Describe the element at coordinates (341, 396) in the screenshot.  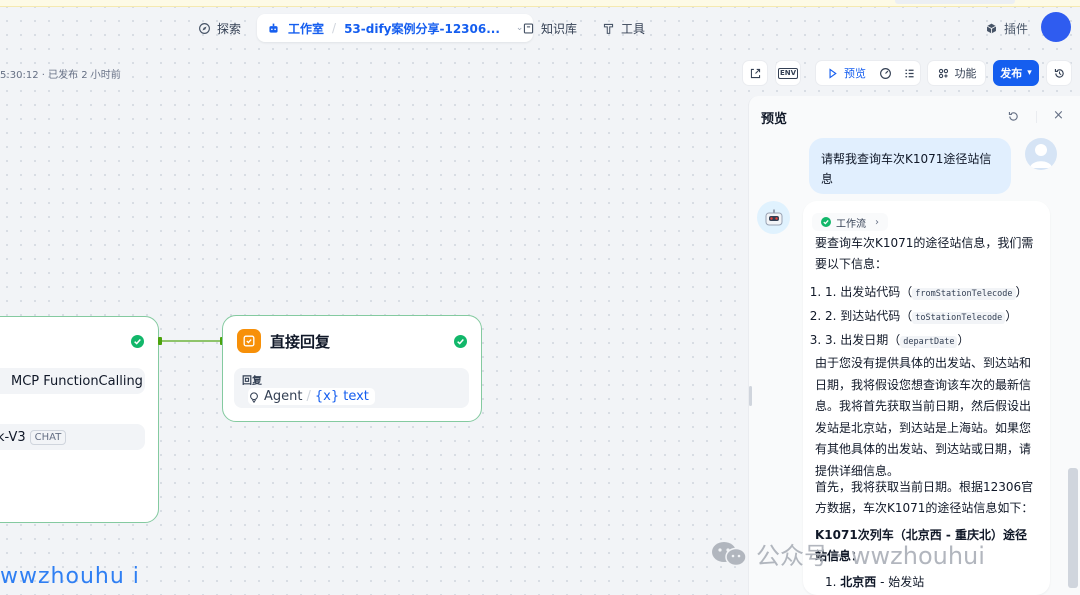
I see `variable-name: {x} text` at that location.